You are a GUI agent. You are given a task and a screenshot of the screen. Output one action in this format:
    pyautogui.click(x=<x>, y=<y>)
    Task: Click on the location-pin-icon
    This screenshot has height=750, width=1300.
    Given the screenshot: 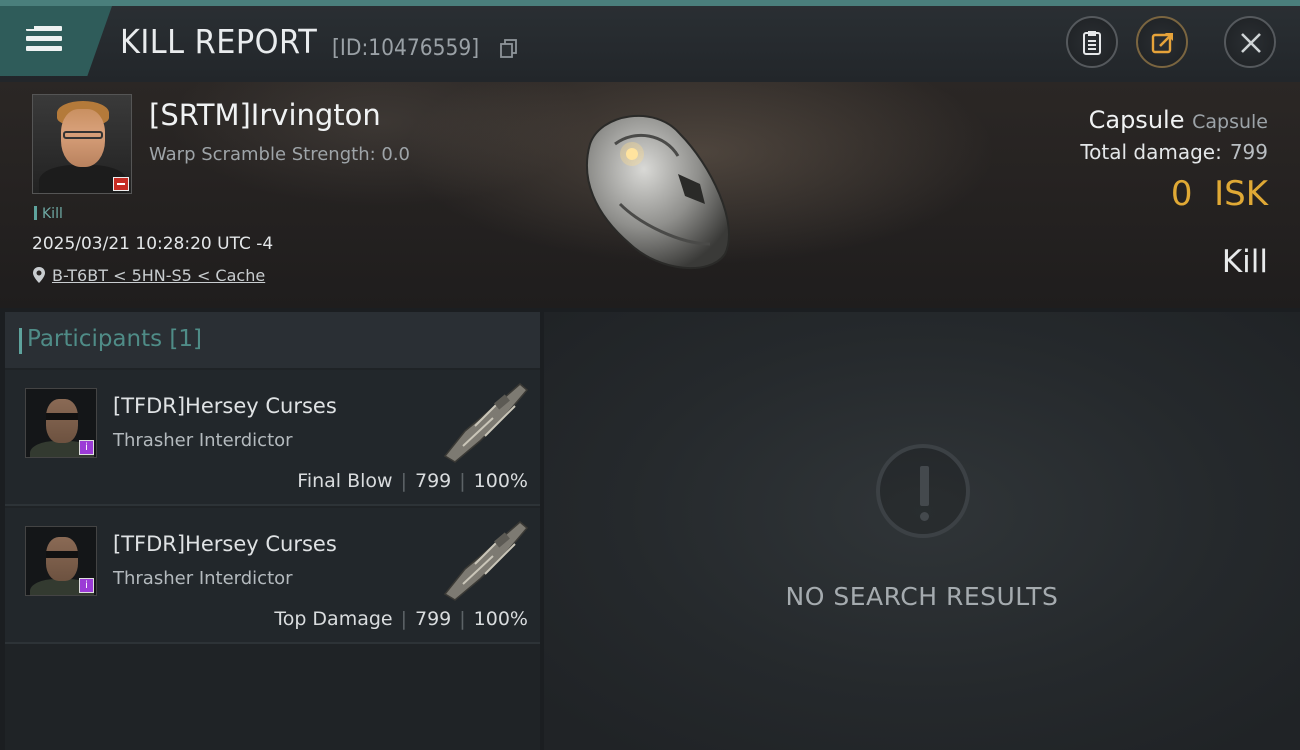 What is the action you would take?
    pyautogui.click(x=39, y=275)
    